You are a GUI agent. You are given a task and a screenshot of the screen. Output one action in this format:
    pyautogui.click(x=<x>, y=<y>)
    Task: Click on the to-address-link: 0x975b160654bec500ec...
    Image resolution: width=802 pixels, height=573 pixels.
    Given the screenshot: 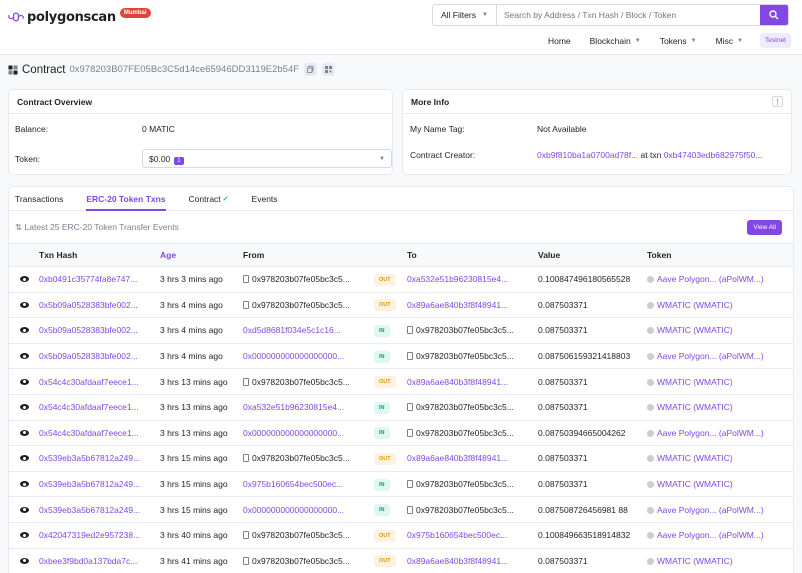 What is the action you would take?
    pyautogui.click(x=457, y=535)
    